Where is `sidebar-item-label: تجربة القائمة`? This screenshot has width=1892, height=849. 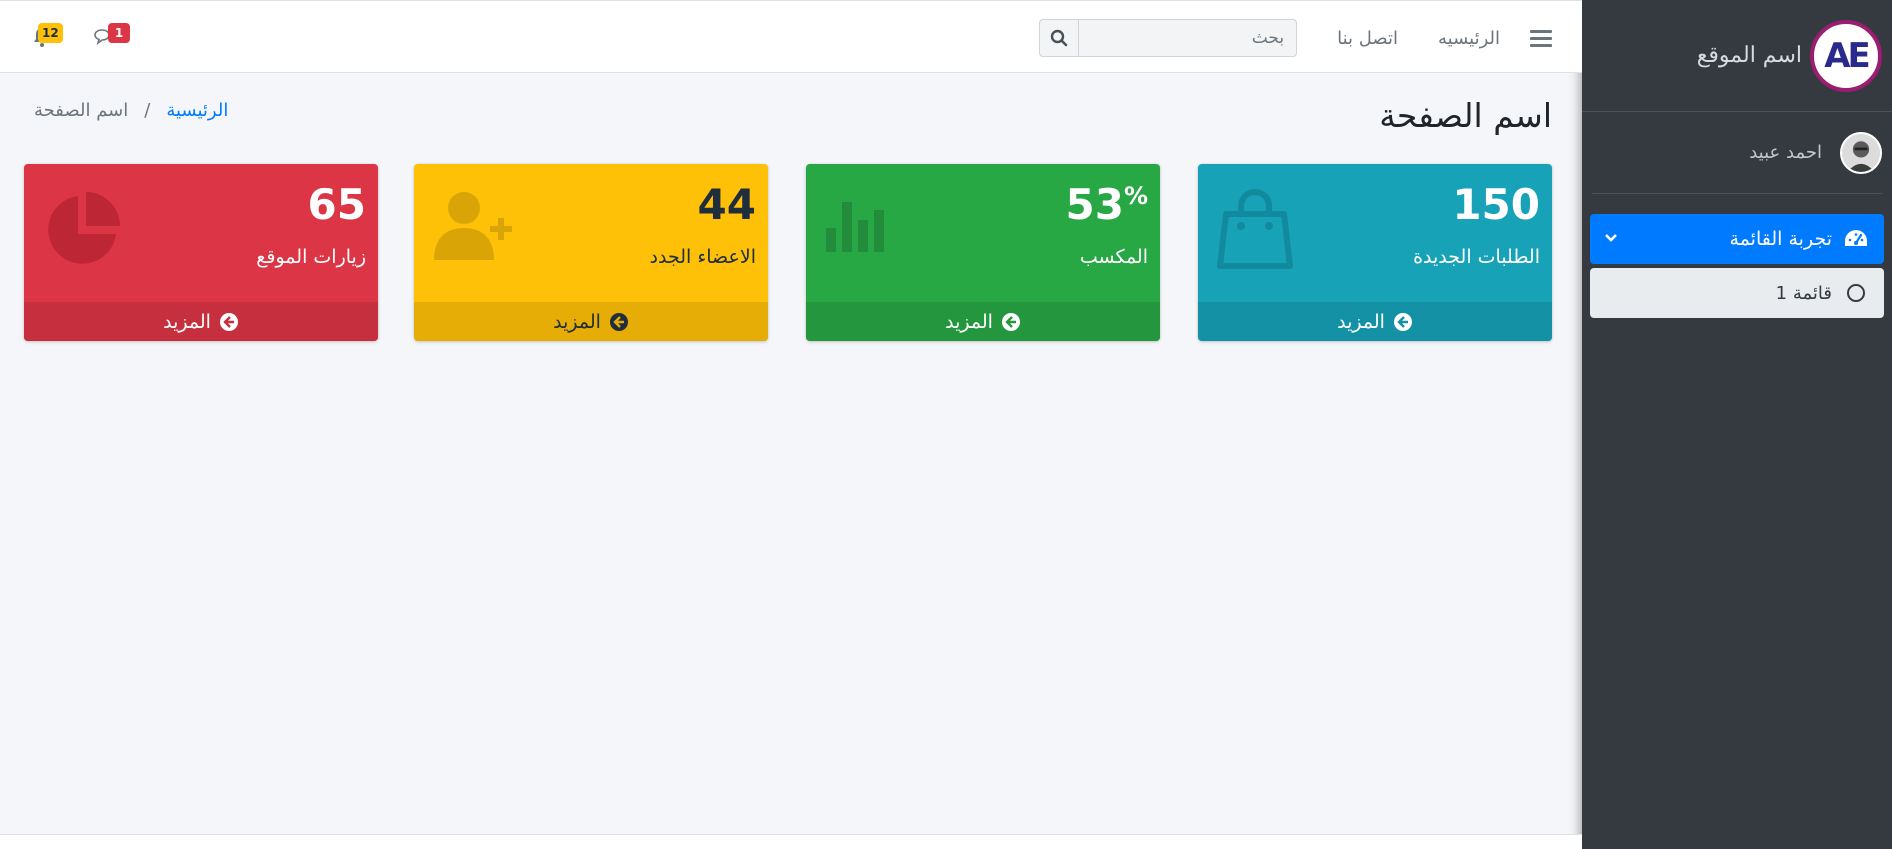 sidebar-item-label: تجربة القائمة is located at coordinates (1780, 239).